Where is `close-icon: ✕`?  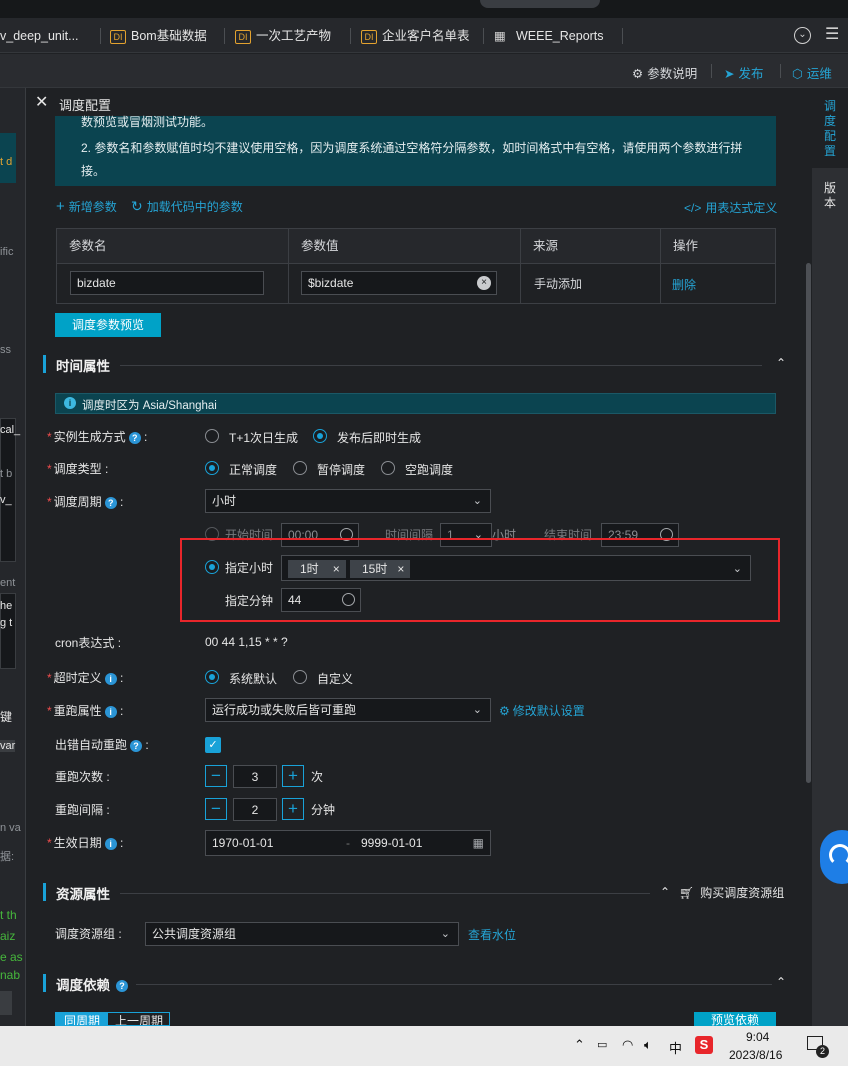
close-icon: ✕ is located at coordinates (41, 102).